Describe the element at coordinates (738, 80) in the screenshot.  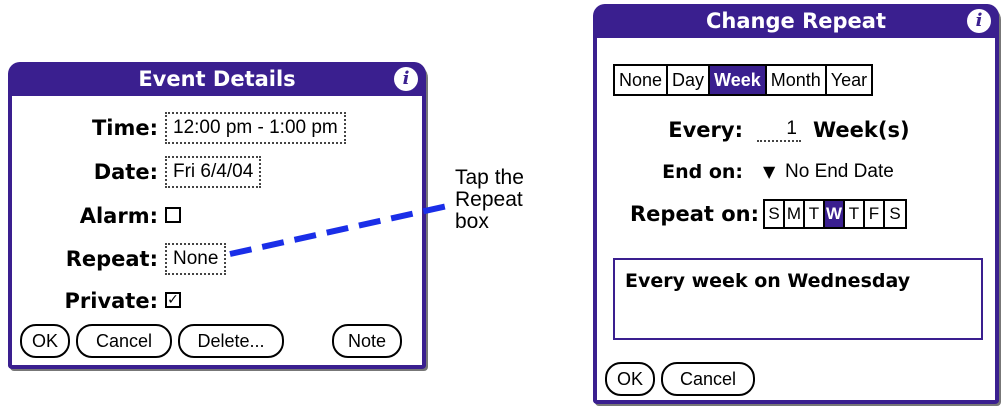
I see `frequency-week: Week` at that location.